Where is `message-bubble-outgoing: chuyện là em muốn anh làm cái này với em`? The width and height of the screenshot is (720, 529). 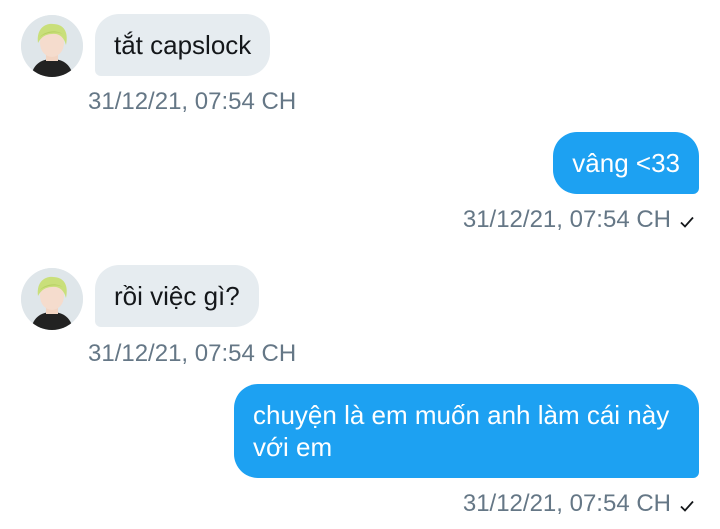 message-bubble-outgoing: chuyện là em muốn anh làm cái này với em is located at coordinates (466, 431).